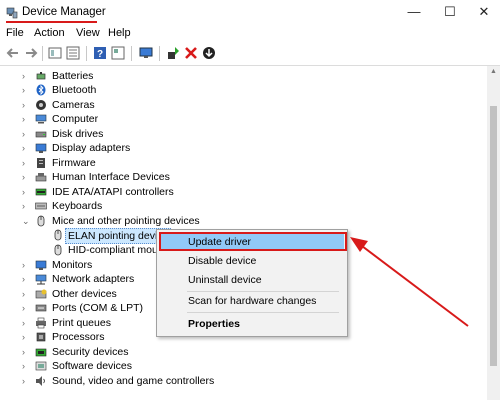  I want to click on tree-item-label: Human Interface Devices, so click(111, 177).